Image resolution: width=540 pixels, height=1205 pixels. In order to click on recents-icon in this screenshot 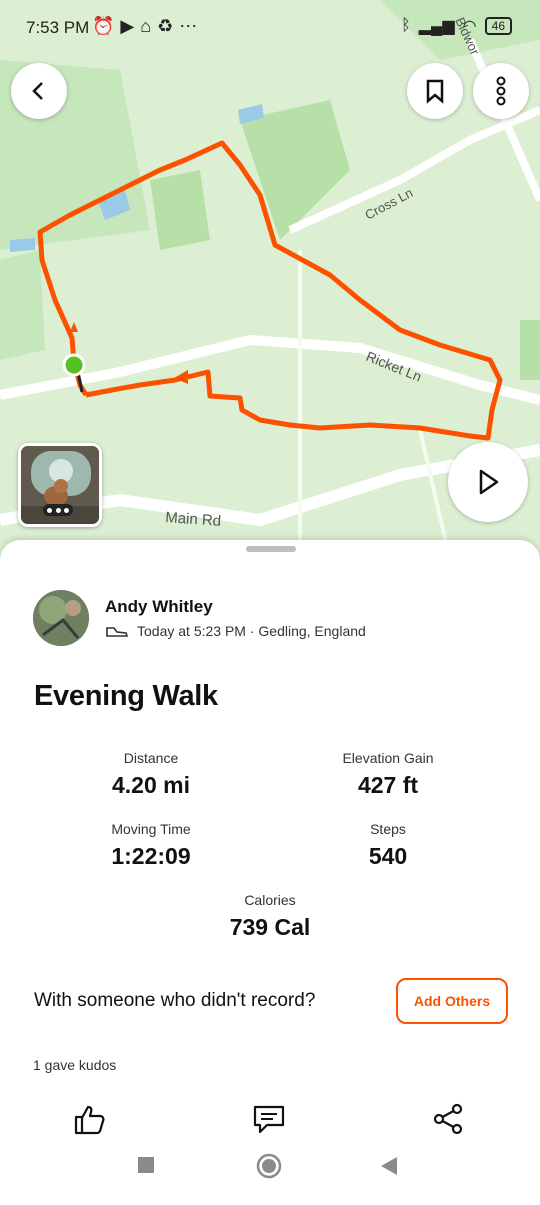, I will do `click(146, 1165)`.